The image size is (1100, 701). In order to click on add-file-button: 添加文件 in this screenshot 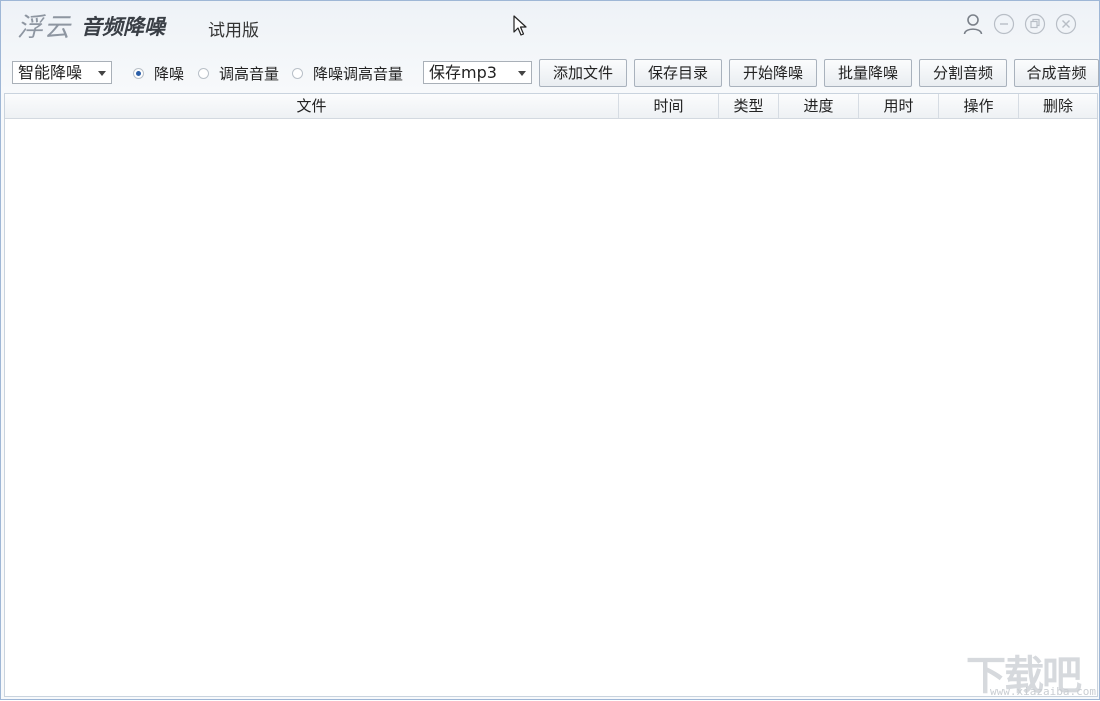, I will do `click(583, 73)`.